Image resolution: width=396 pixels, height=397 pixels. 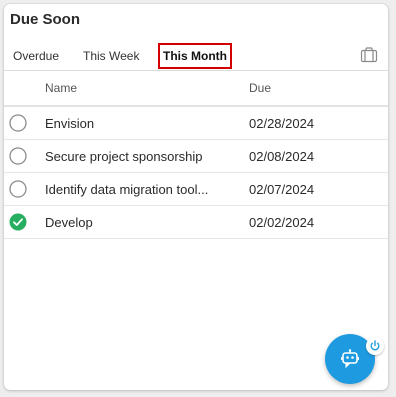 What do you see at coordinates (369, 55) in the screenshot?
I see `briefcase-icon` at bounding box center [369, 55].